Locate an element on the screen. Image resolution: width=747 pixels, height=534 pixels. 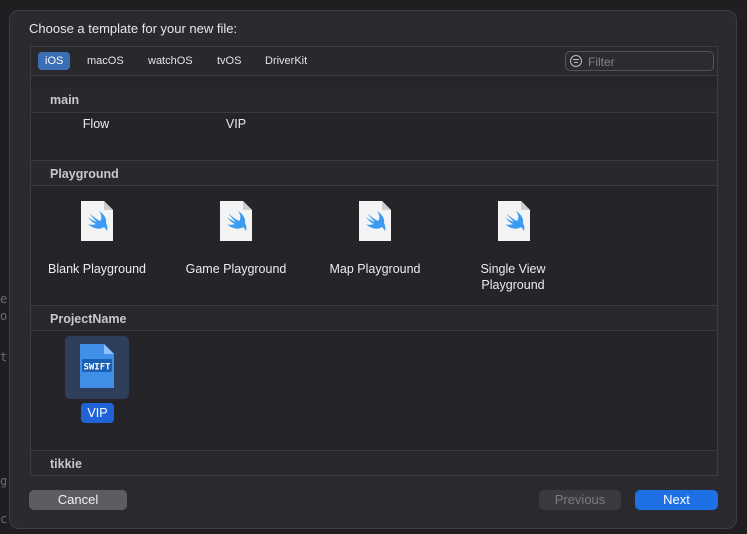
template-label-map-playground: Map Playground is located at coordinates (375, 269).